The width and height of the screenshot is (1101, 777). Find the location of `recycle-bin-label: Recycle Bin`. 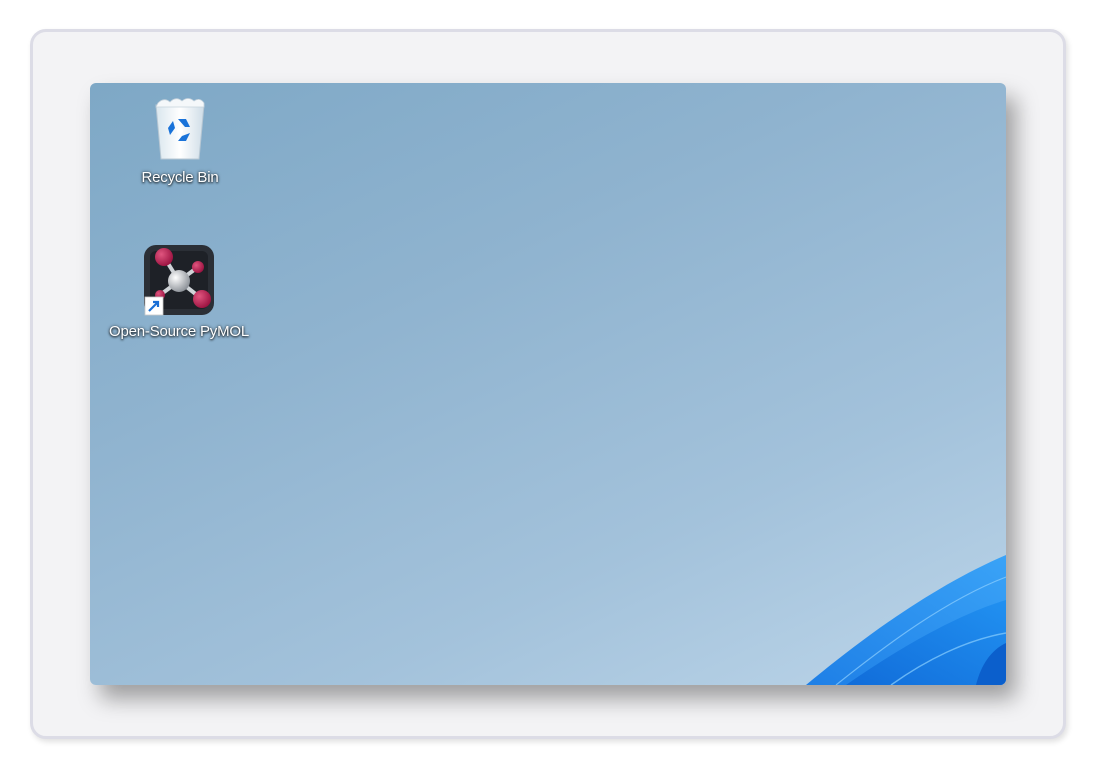

recycle-bin-label: Recycle Bin is located at coordinates (180, 177).